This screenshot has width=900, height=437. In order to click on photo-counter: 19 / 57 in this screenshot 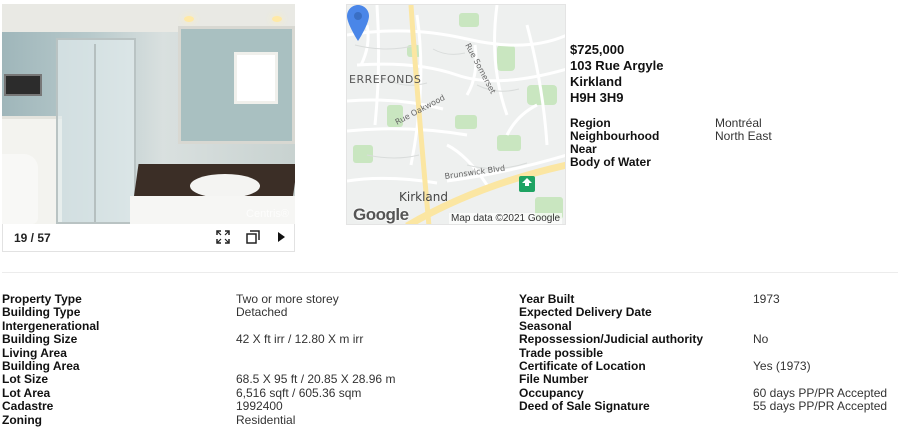, I will do `click(32, 238)`.